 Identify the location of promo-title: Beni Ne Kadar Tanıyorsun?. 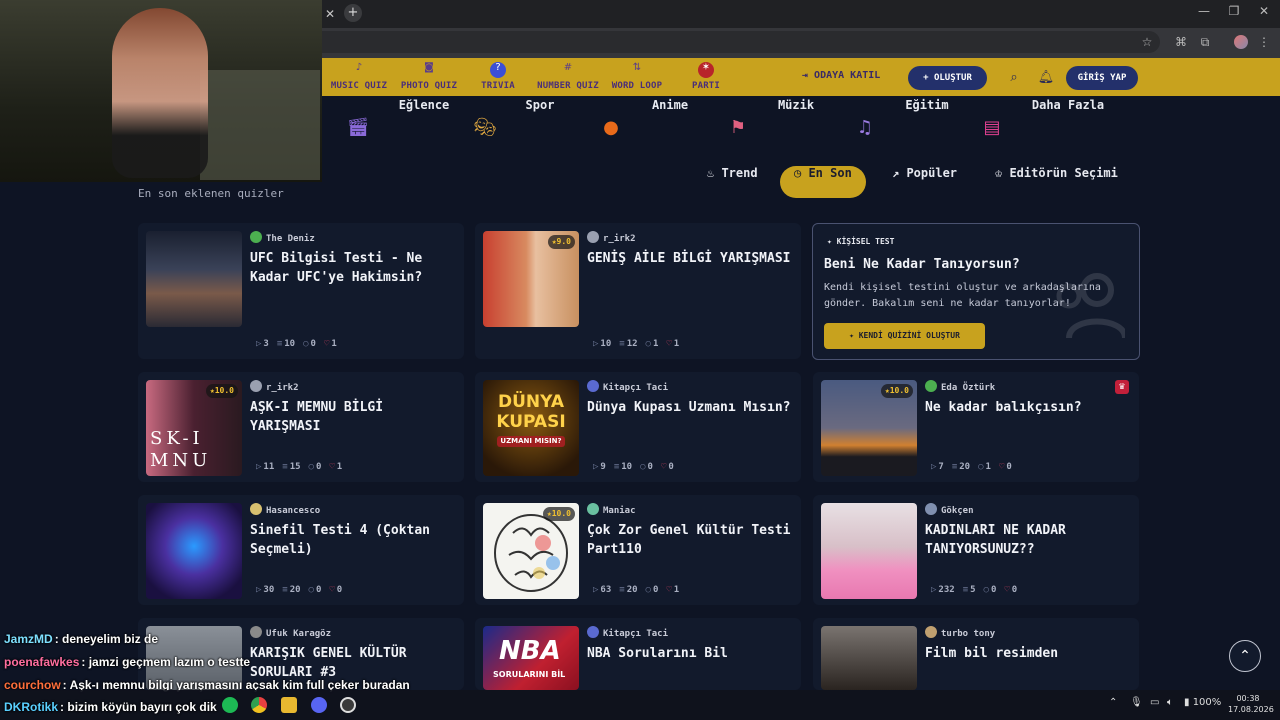
(922, 264).